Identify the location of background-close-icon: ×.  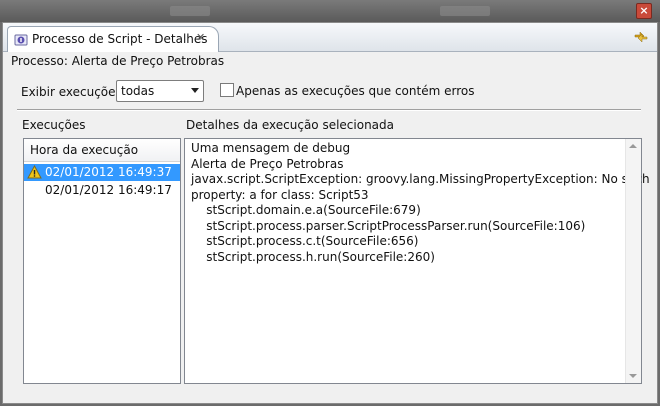
(644, 11).